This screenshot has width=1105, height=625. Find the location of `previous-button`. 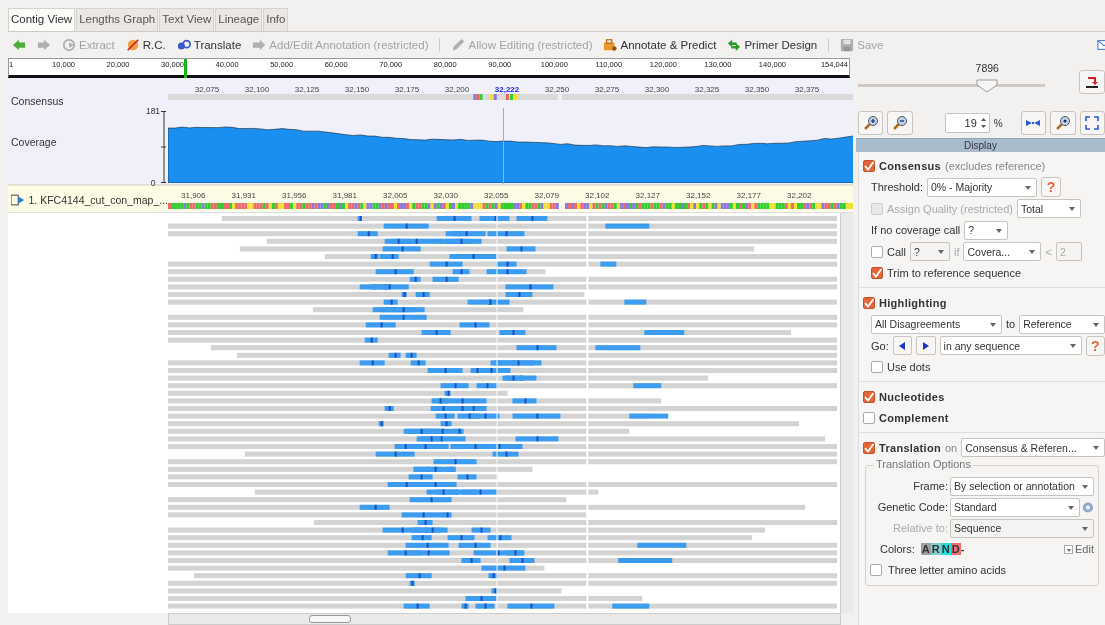

previous-button is located at coordinates (902, 346).